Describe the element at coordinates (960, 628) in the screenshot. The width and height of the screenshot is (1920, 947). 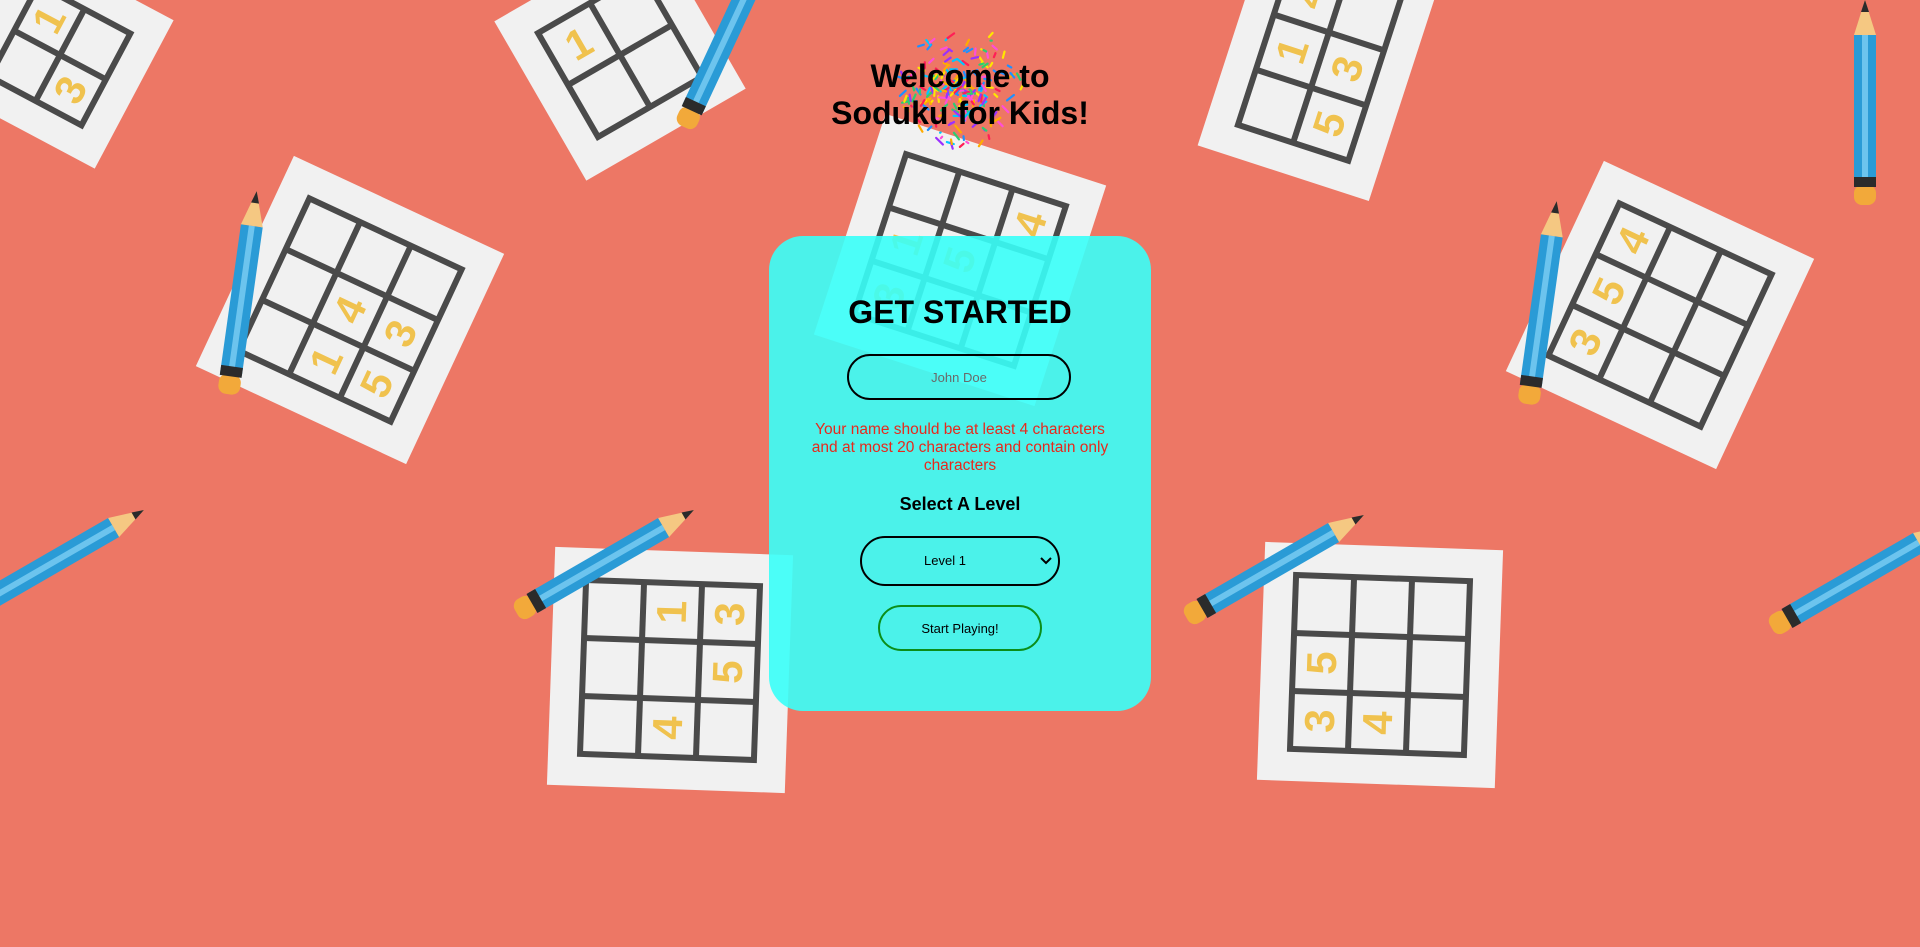
I see `start-playing-button: Start Playing!` at that location.